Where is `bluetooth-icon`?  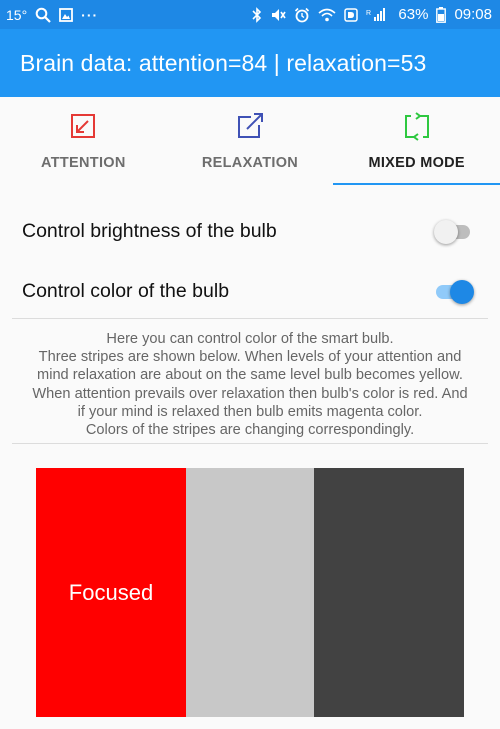 bluetooth-icon is located at coordinates (257, 14).